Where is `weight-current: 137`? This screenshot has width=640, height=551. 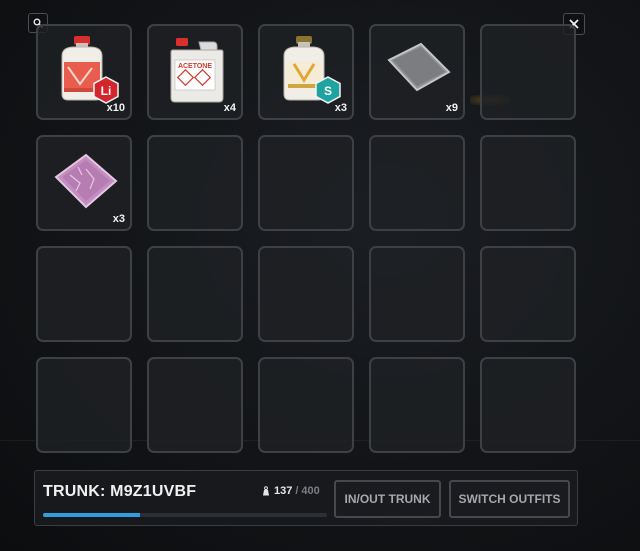 weight-current: 137 is located at coordinates (283, 491).